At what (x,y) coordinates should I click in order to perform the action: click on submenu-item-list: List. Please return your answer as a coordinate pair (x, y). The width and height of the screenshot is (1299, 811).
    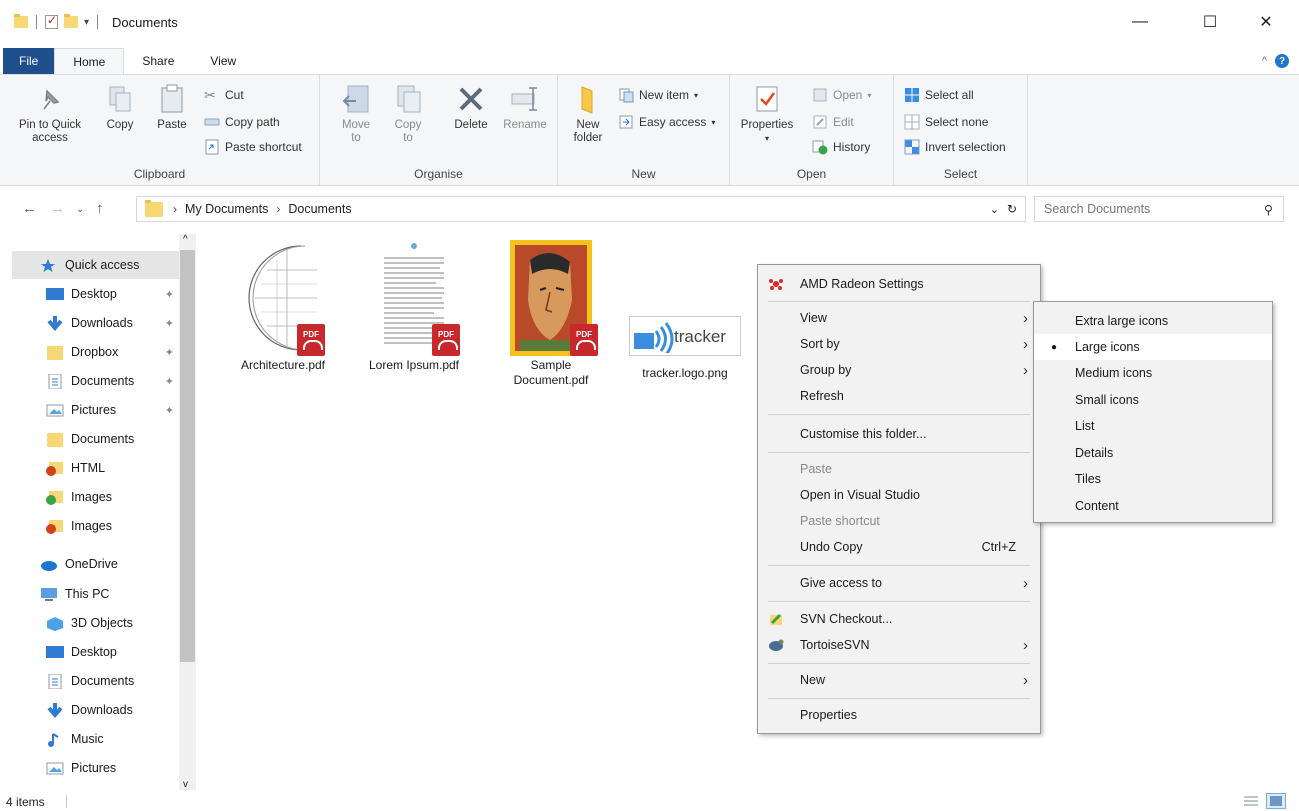
    Looking at the image, I should click on (1153, 426).